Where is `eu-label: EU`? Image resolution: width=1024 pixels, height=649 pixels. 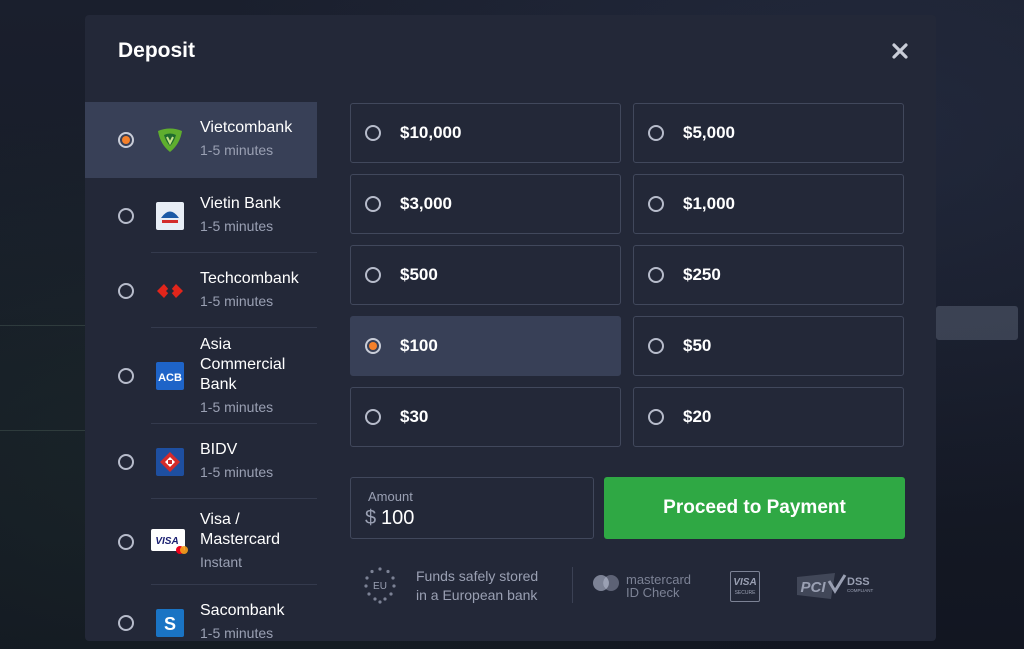 eu-label: EU is located at coordinates (380, 586).